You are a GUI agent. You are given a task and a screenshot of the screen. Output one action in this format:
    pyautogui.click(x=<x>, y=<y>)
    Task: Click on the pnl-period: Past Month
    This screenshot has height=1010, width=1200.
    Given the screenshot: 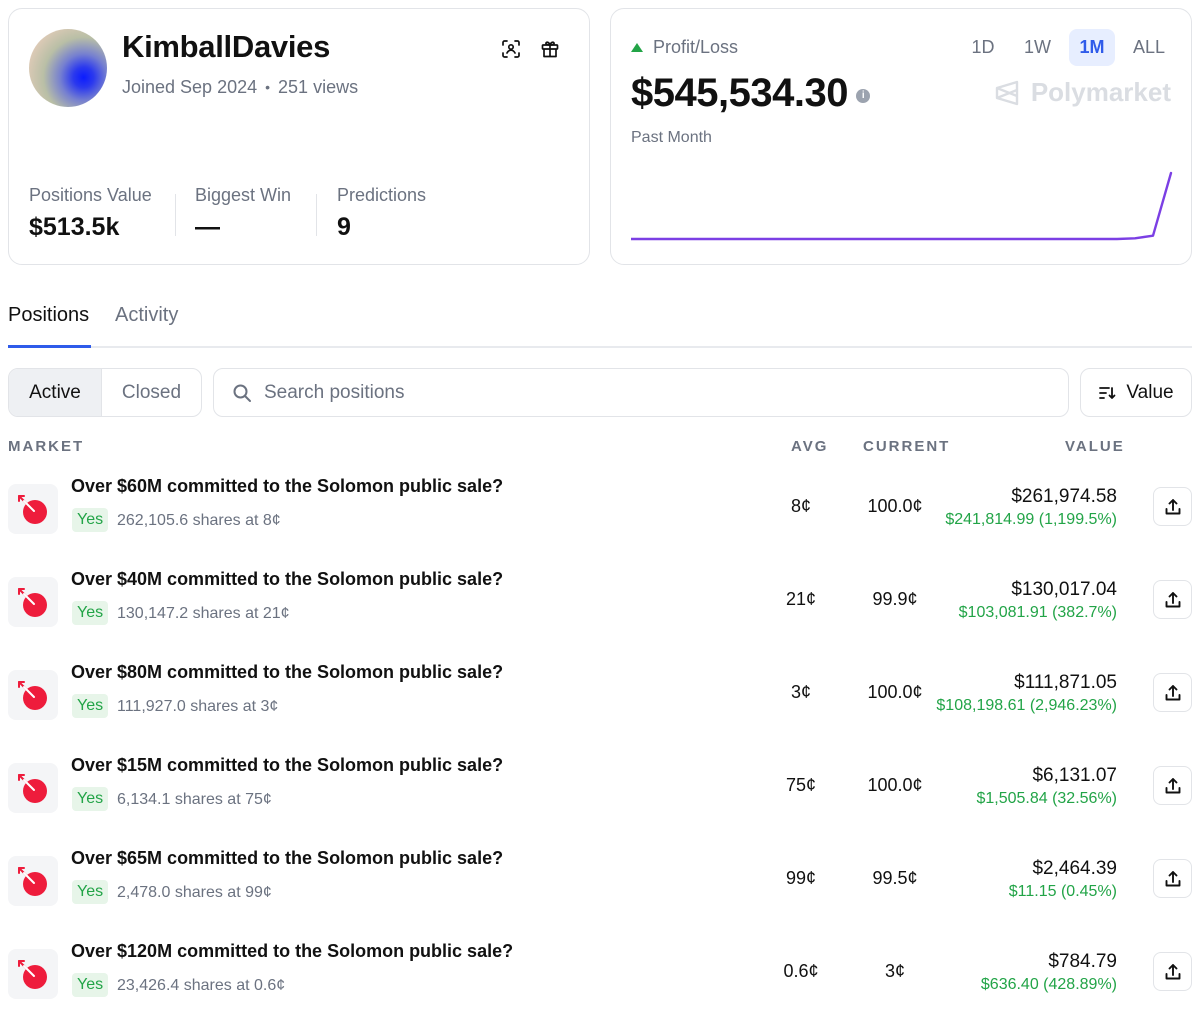 What is the action you would take?
    pyautogui.click(x=671, y=137)
    